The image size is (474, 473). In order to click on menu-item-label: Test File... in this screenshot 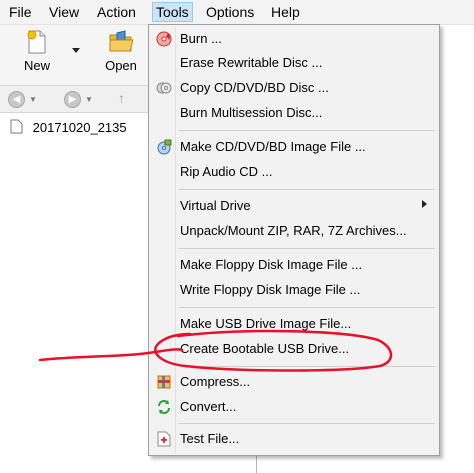, I will do `click(210, 438)`.